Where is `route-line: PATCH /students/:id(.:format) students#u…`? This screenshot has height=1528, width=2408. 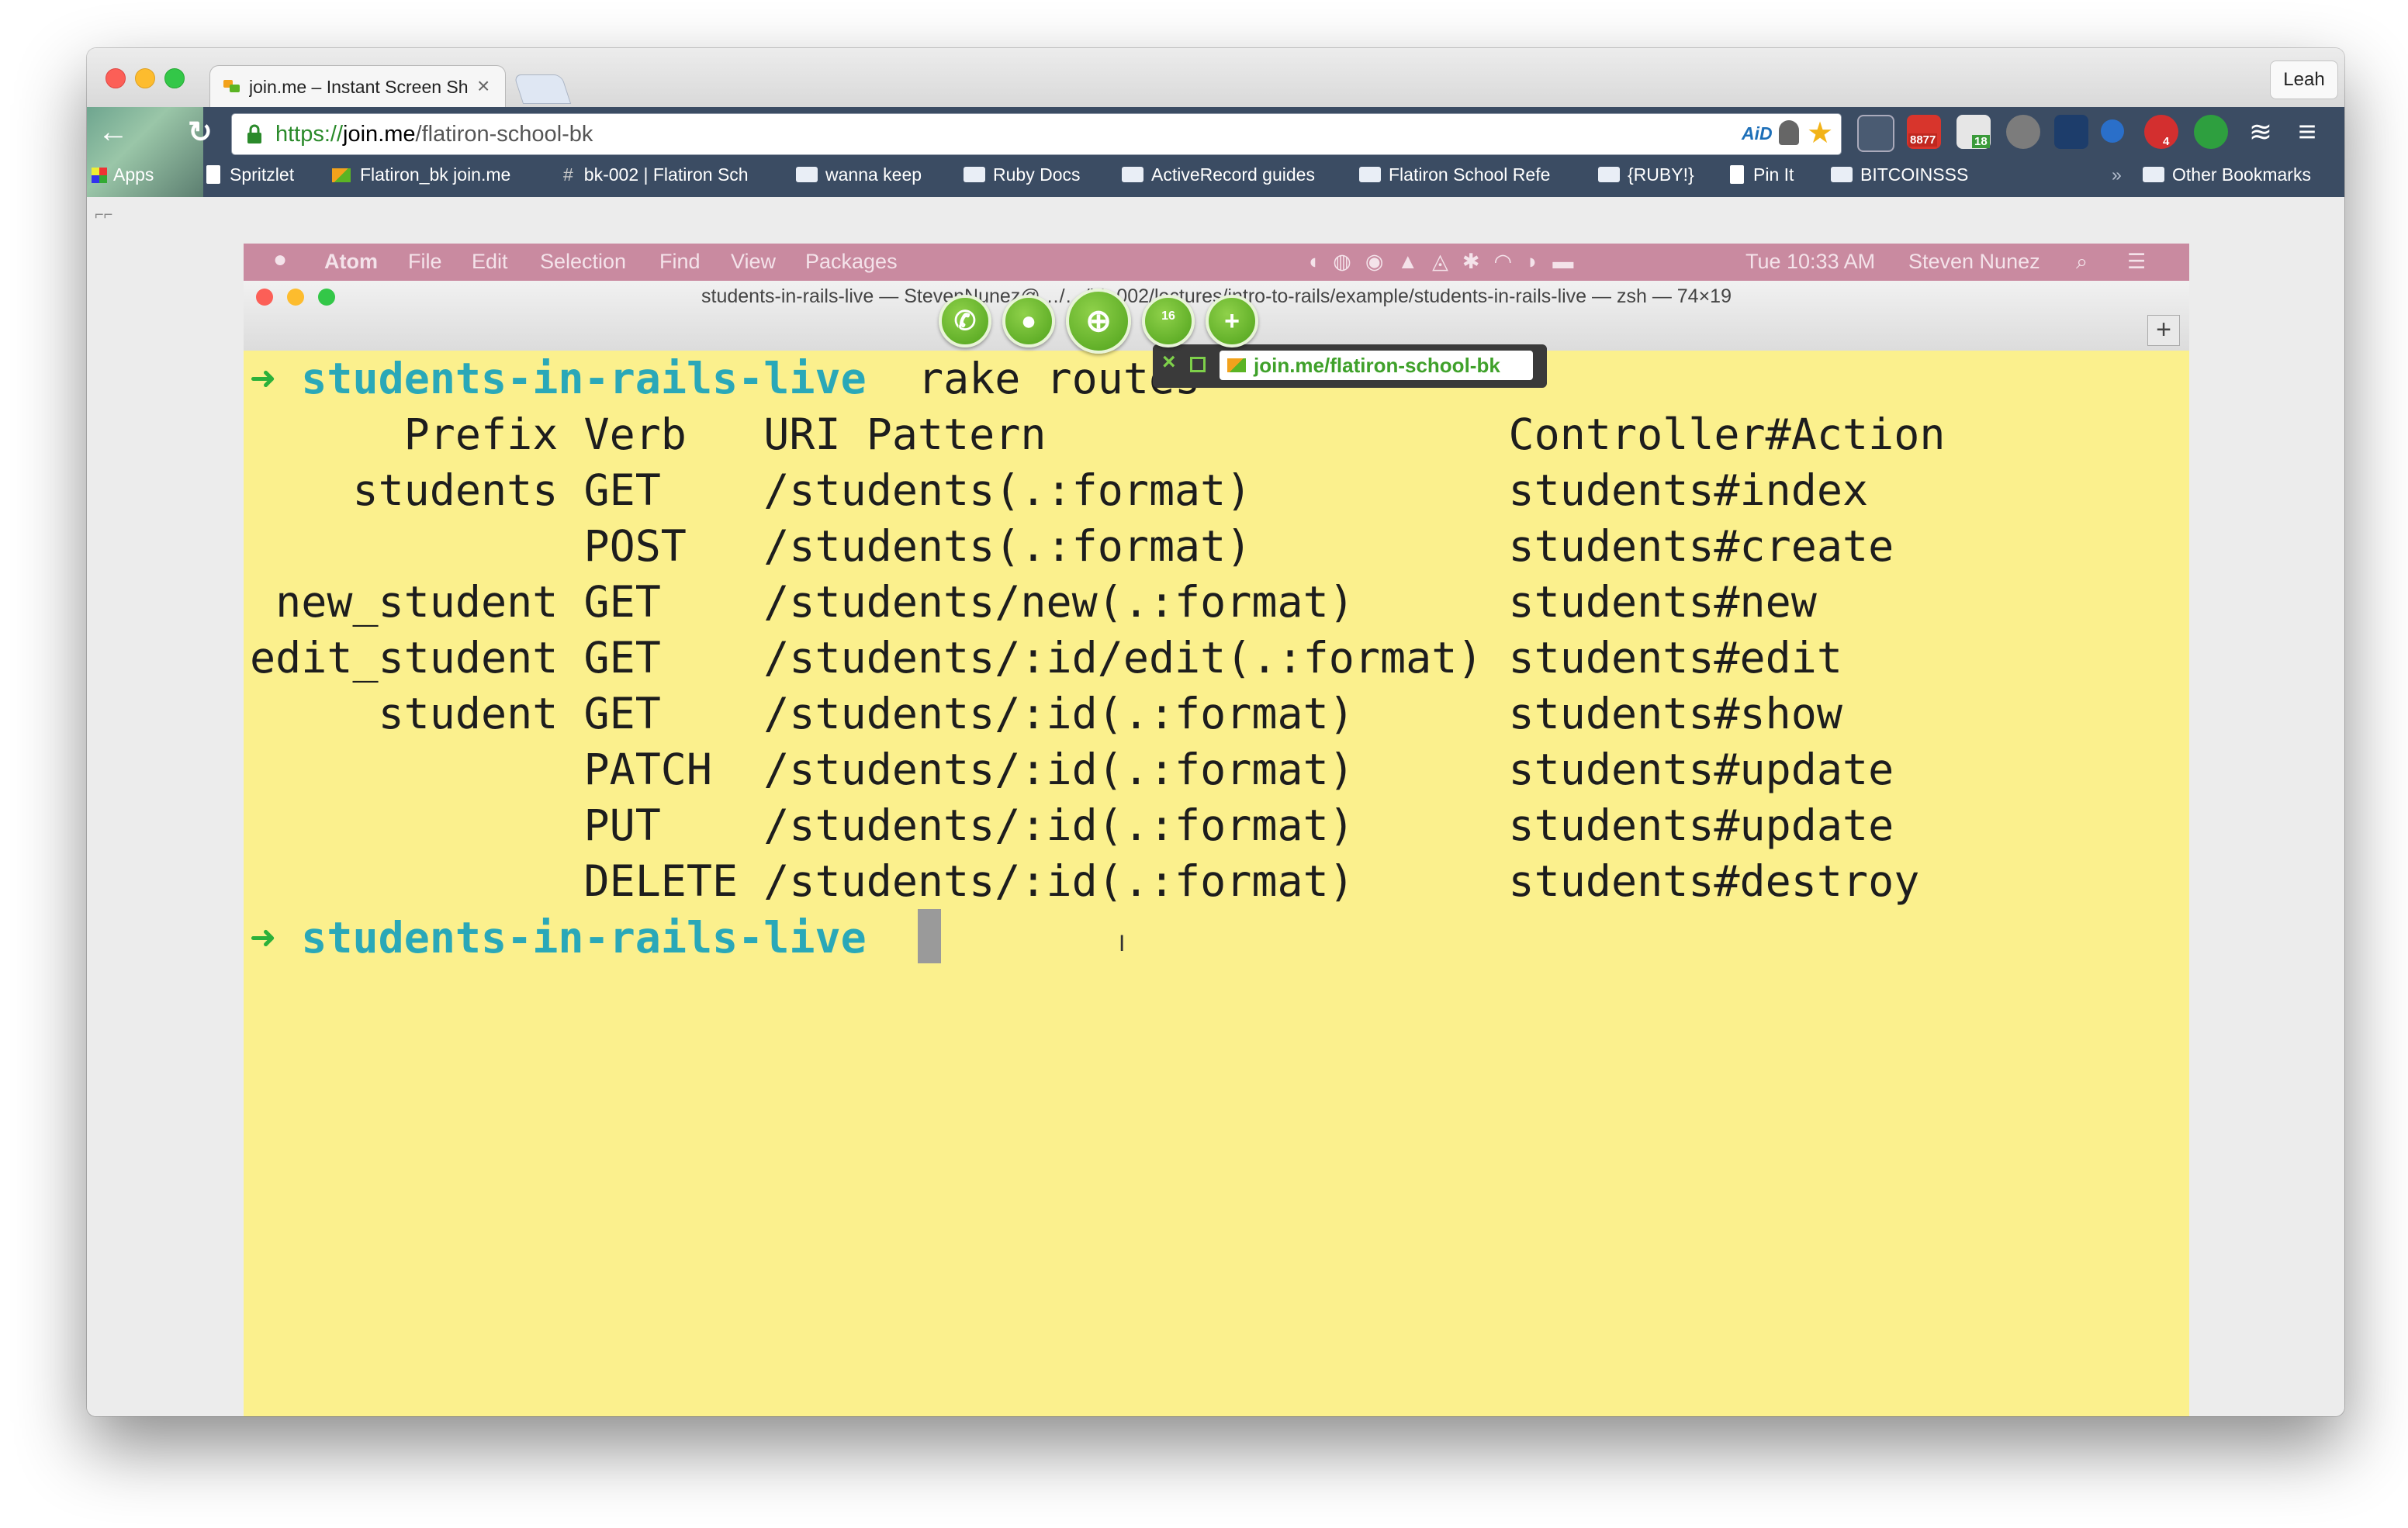 route-line: PATCH /students/:id(.:format) students#u… is located at coordinates (1072, 769).